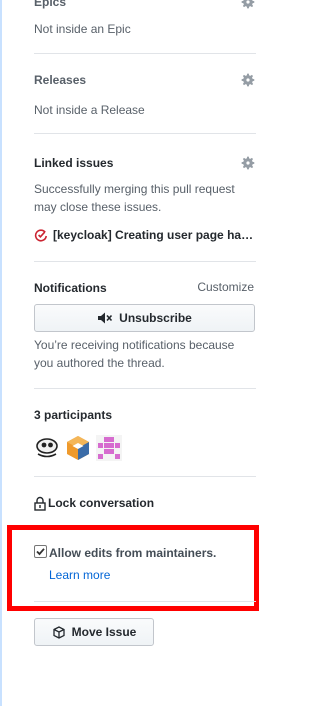  I want to click on unsubscribe-label: Unsubscribe, so click(155, 318).